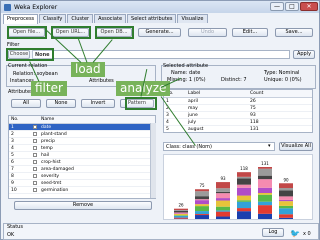 The height and width of the screenshot is (240, 320). I want to click on table-row: 3 precip, so click(82, 141).